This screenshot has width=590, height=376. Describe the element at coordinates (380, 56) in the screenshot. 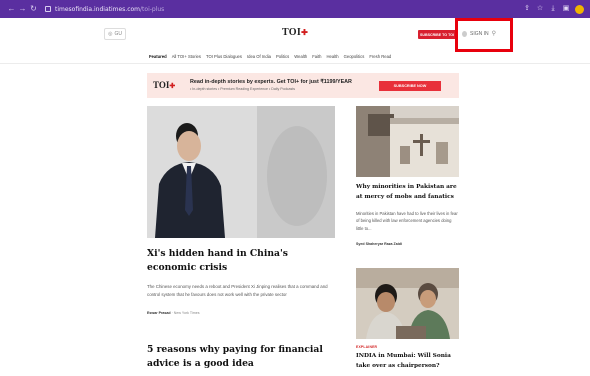

I see `nav-item: Fresh Read` at that location.